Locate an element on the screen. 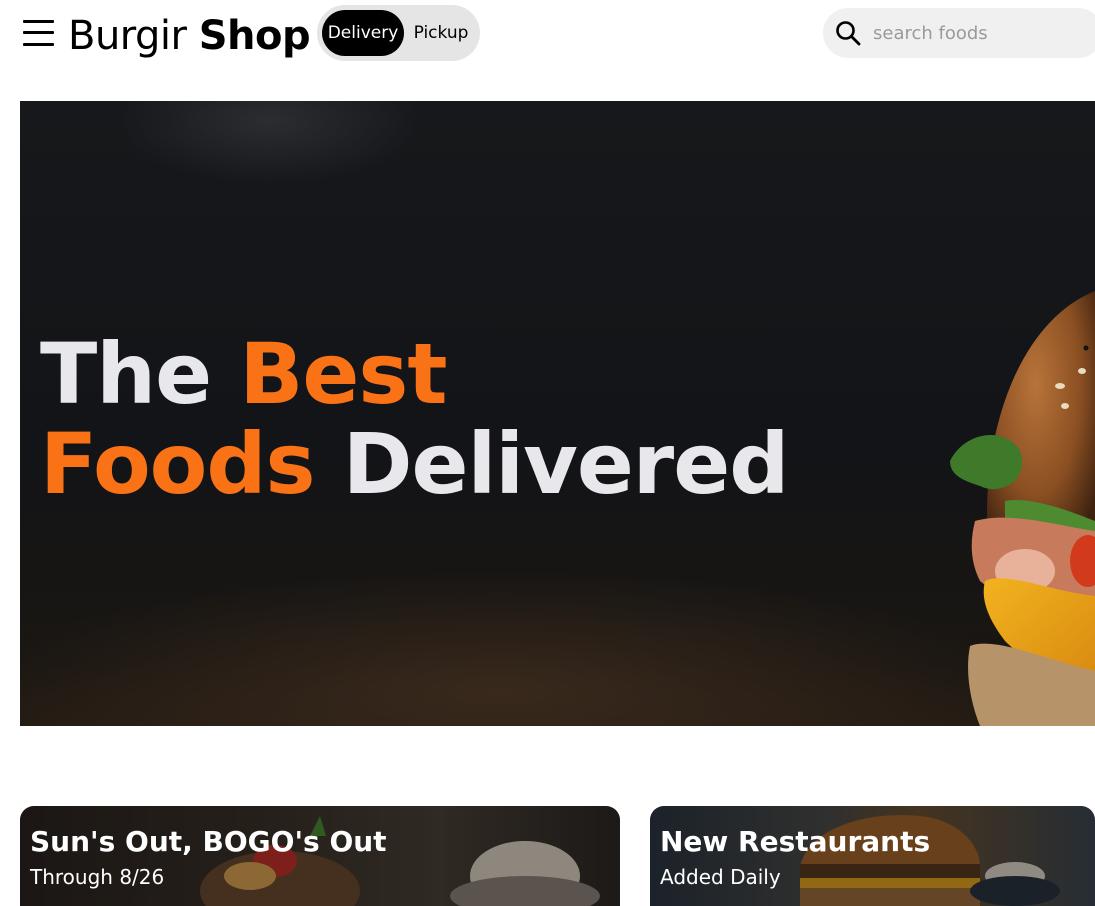  promo-title: Sun's Out, BOGO's Out is located at coordinates (208, 841).